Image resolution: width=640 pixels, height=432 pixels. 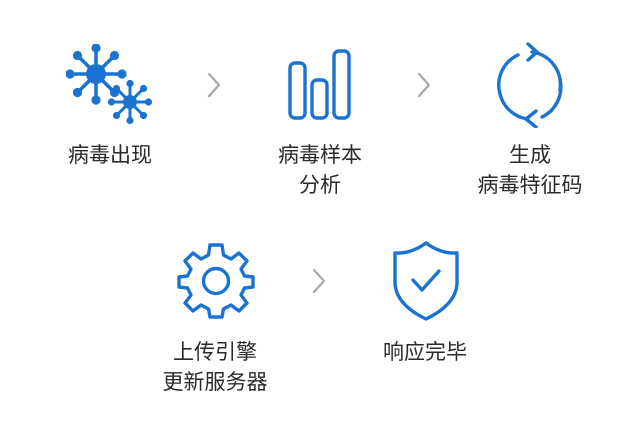 I want to click on step-label-response-complete: 响应完毕, so click(x=425, y=352).